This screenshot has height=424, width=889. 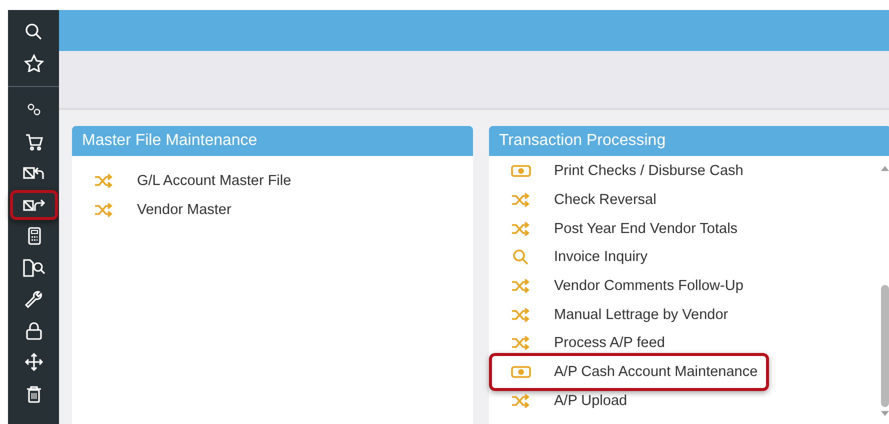 I want to click on wrench-icon, so click(x=33, y=299).